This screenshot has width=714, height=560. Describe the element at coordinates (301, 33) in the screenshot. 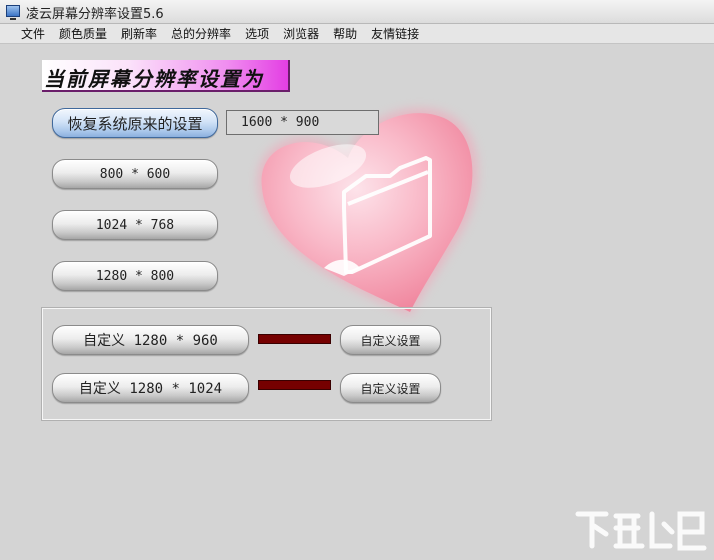

I see `menu-browser: 浏览器` at that location.